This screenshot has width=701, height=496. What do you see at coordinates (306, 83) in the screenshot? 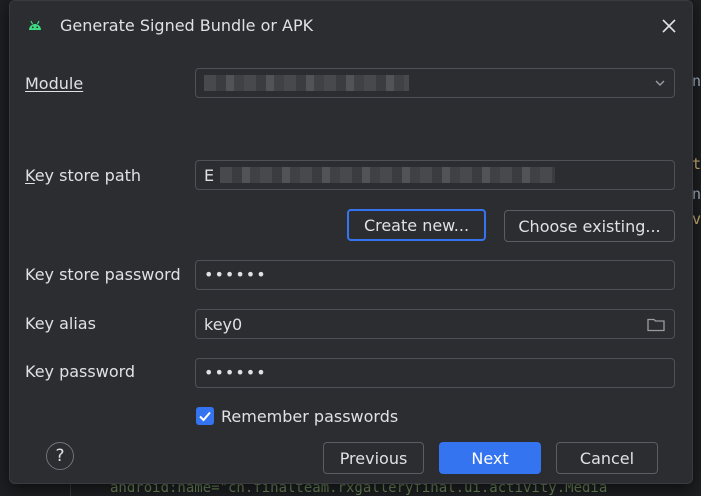
I see `redacted-module` at bounding box center [306, 83].